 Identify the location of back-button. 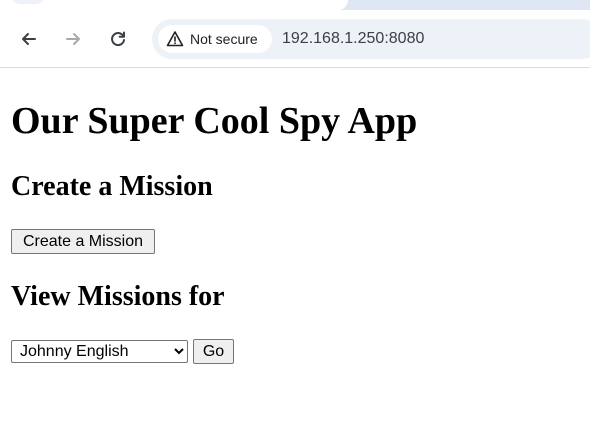
(29, 39).